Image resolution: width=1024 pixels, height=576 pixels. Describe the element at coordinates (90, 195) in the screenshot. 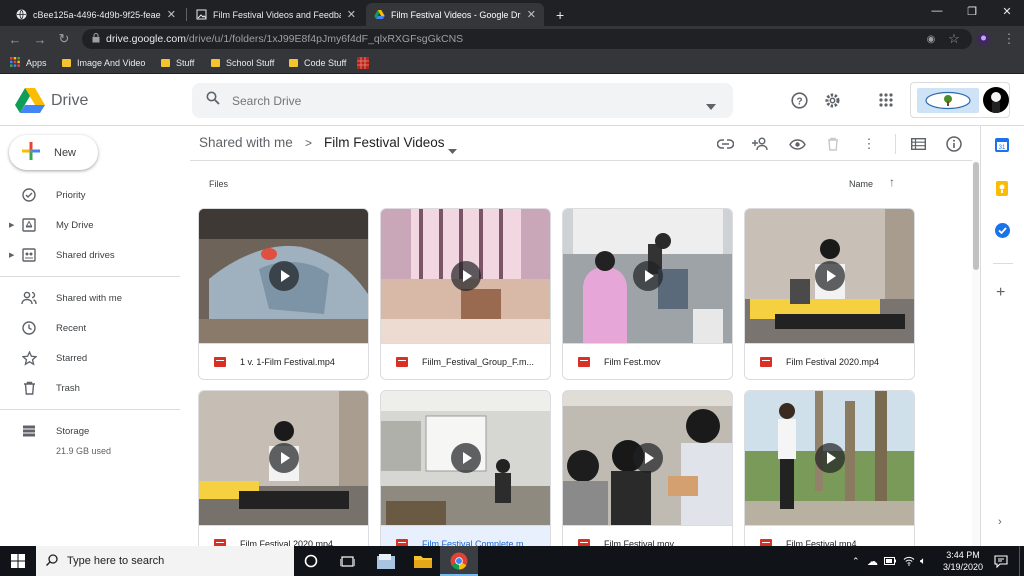

I see `sidebar-item-priority: Priority` at that location.